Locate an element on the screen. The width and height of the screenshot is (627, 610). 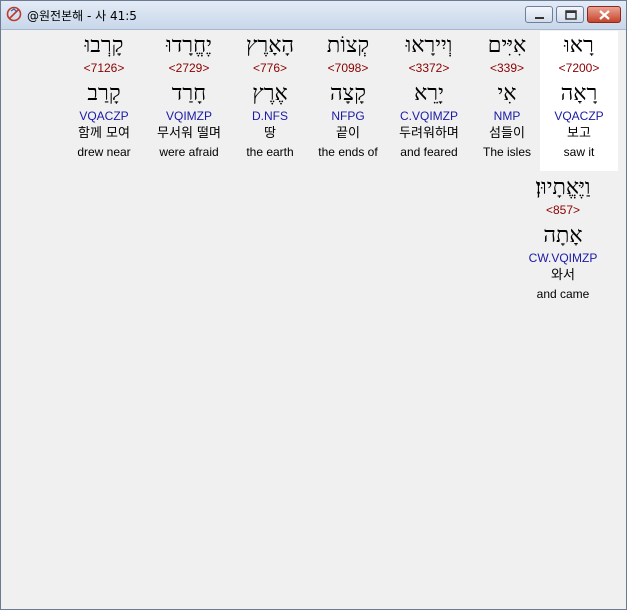
close-icon is located at coordinates (604, 15).